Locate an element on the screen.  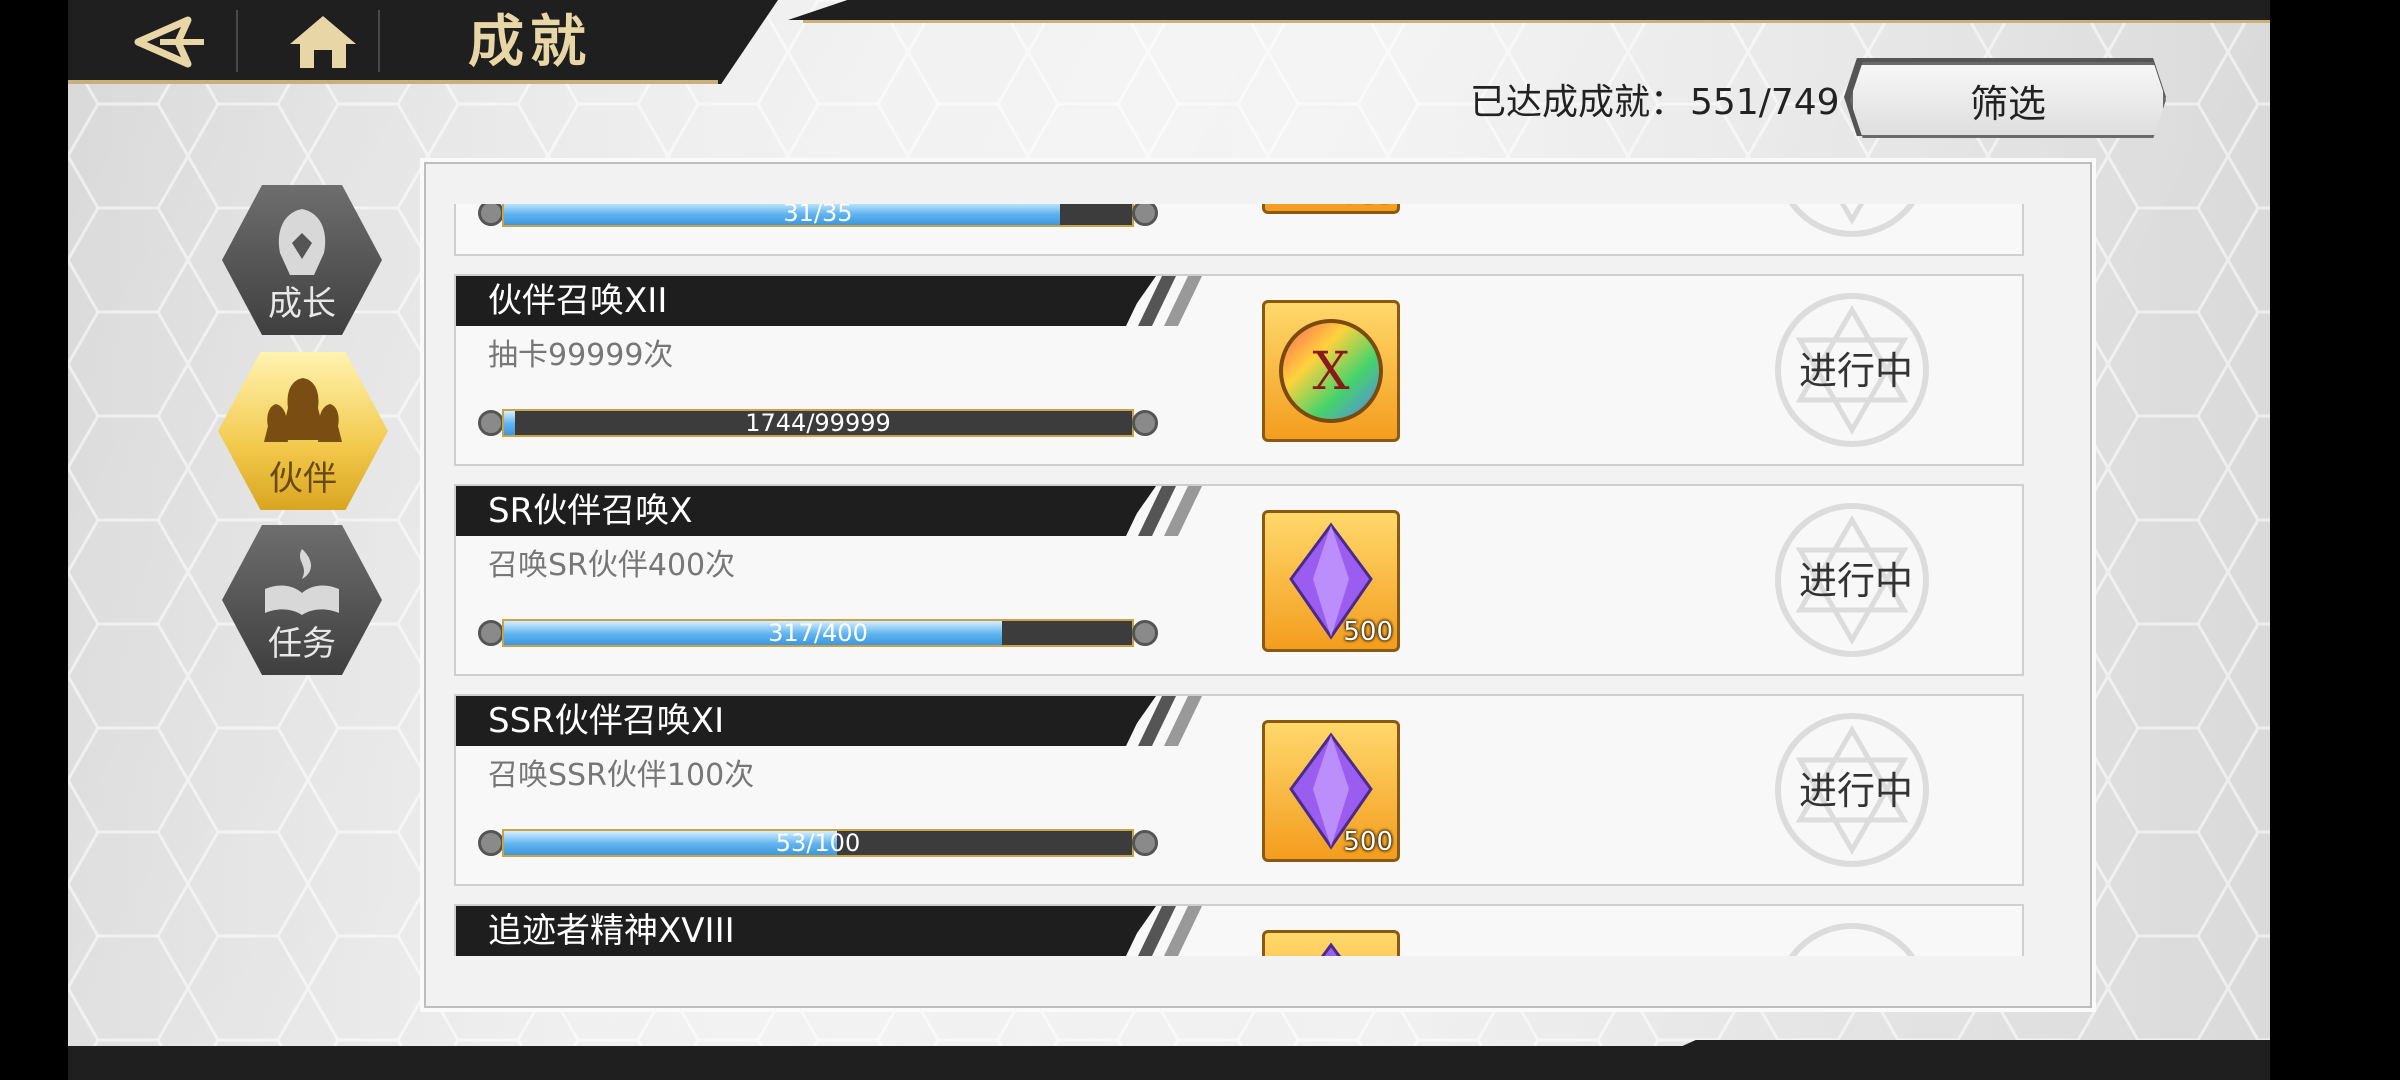
rainbow-medal-icon: X is located at coordinates (1331, 371).